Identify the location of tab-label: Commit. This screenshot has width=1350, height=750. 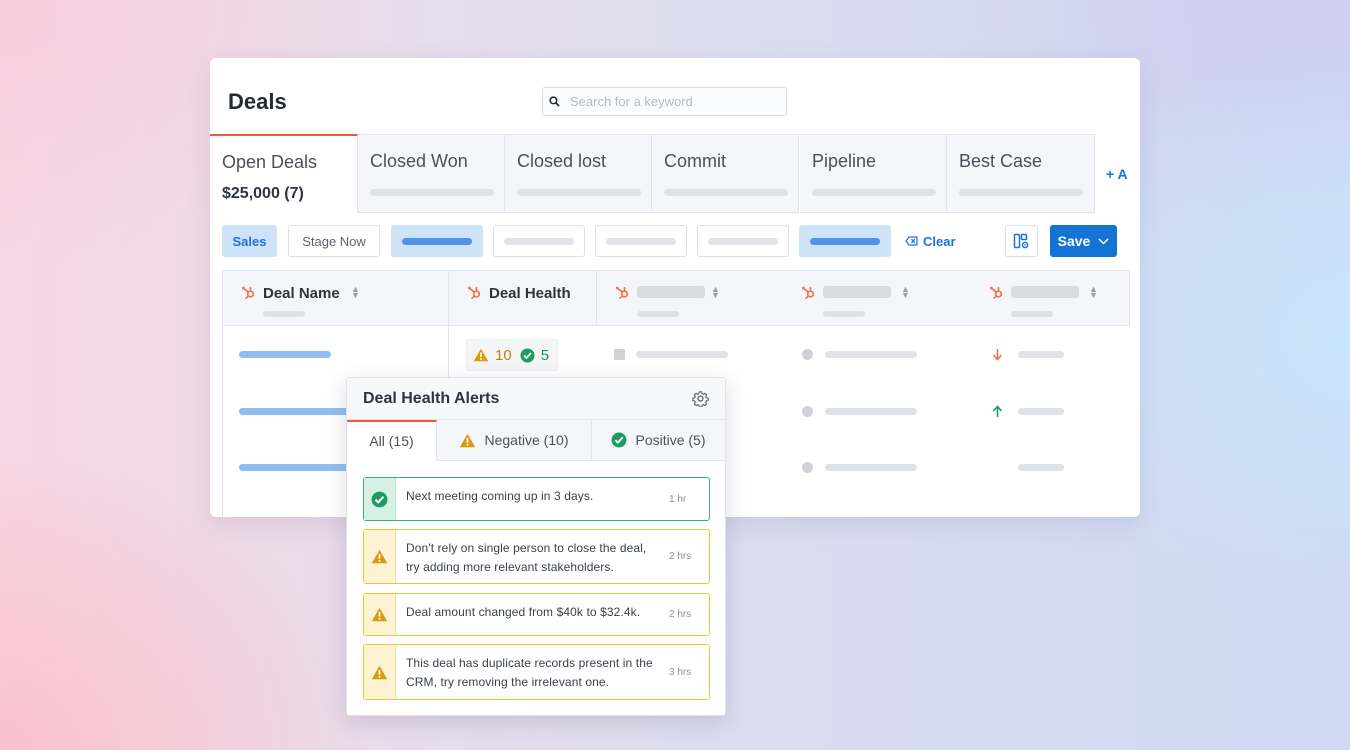
(695, 161).